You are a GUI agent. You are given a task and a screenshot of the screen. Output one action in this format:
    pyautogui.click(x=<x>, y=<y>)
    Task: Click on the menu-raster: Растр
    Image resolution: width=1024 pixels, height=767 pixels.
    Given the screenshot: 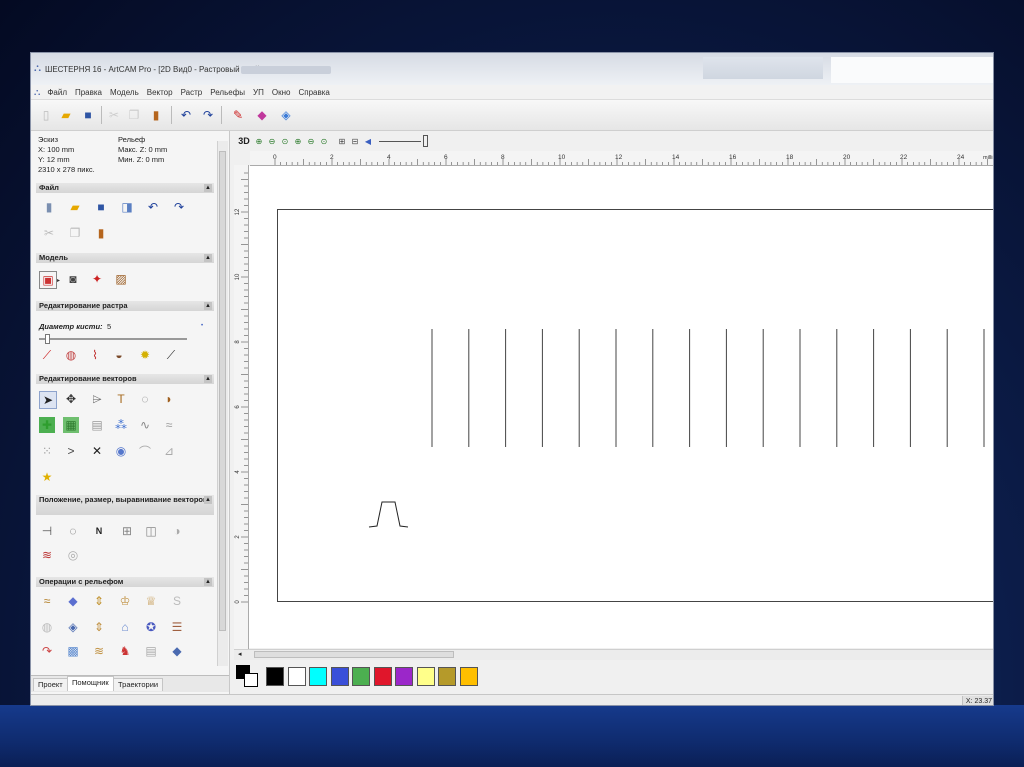 What is the action you would take?
    pyautogui.click(x=192, y=92)
    